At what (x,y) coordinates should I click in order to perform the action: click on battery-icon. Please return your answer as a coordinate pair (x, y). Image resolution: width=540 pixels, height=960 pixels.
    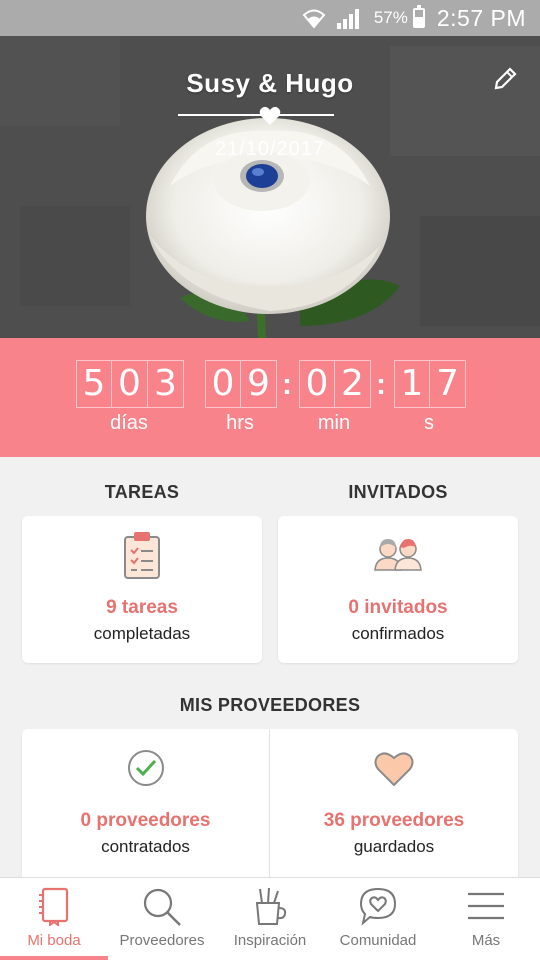
    Looking at the image, I should click on (418, 16).